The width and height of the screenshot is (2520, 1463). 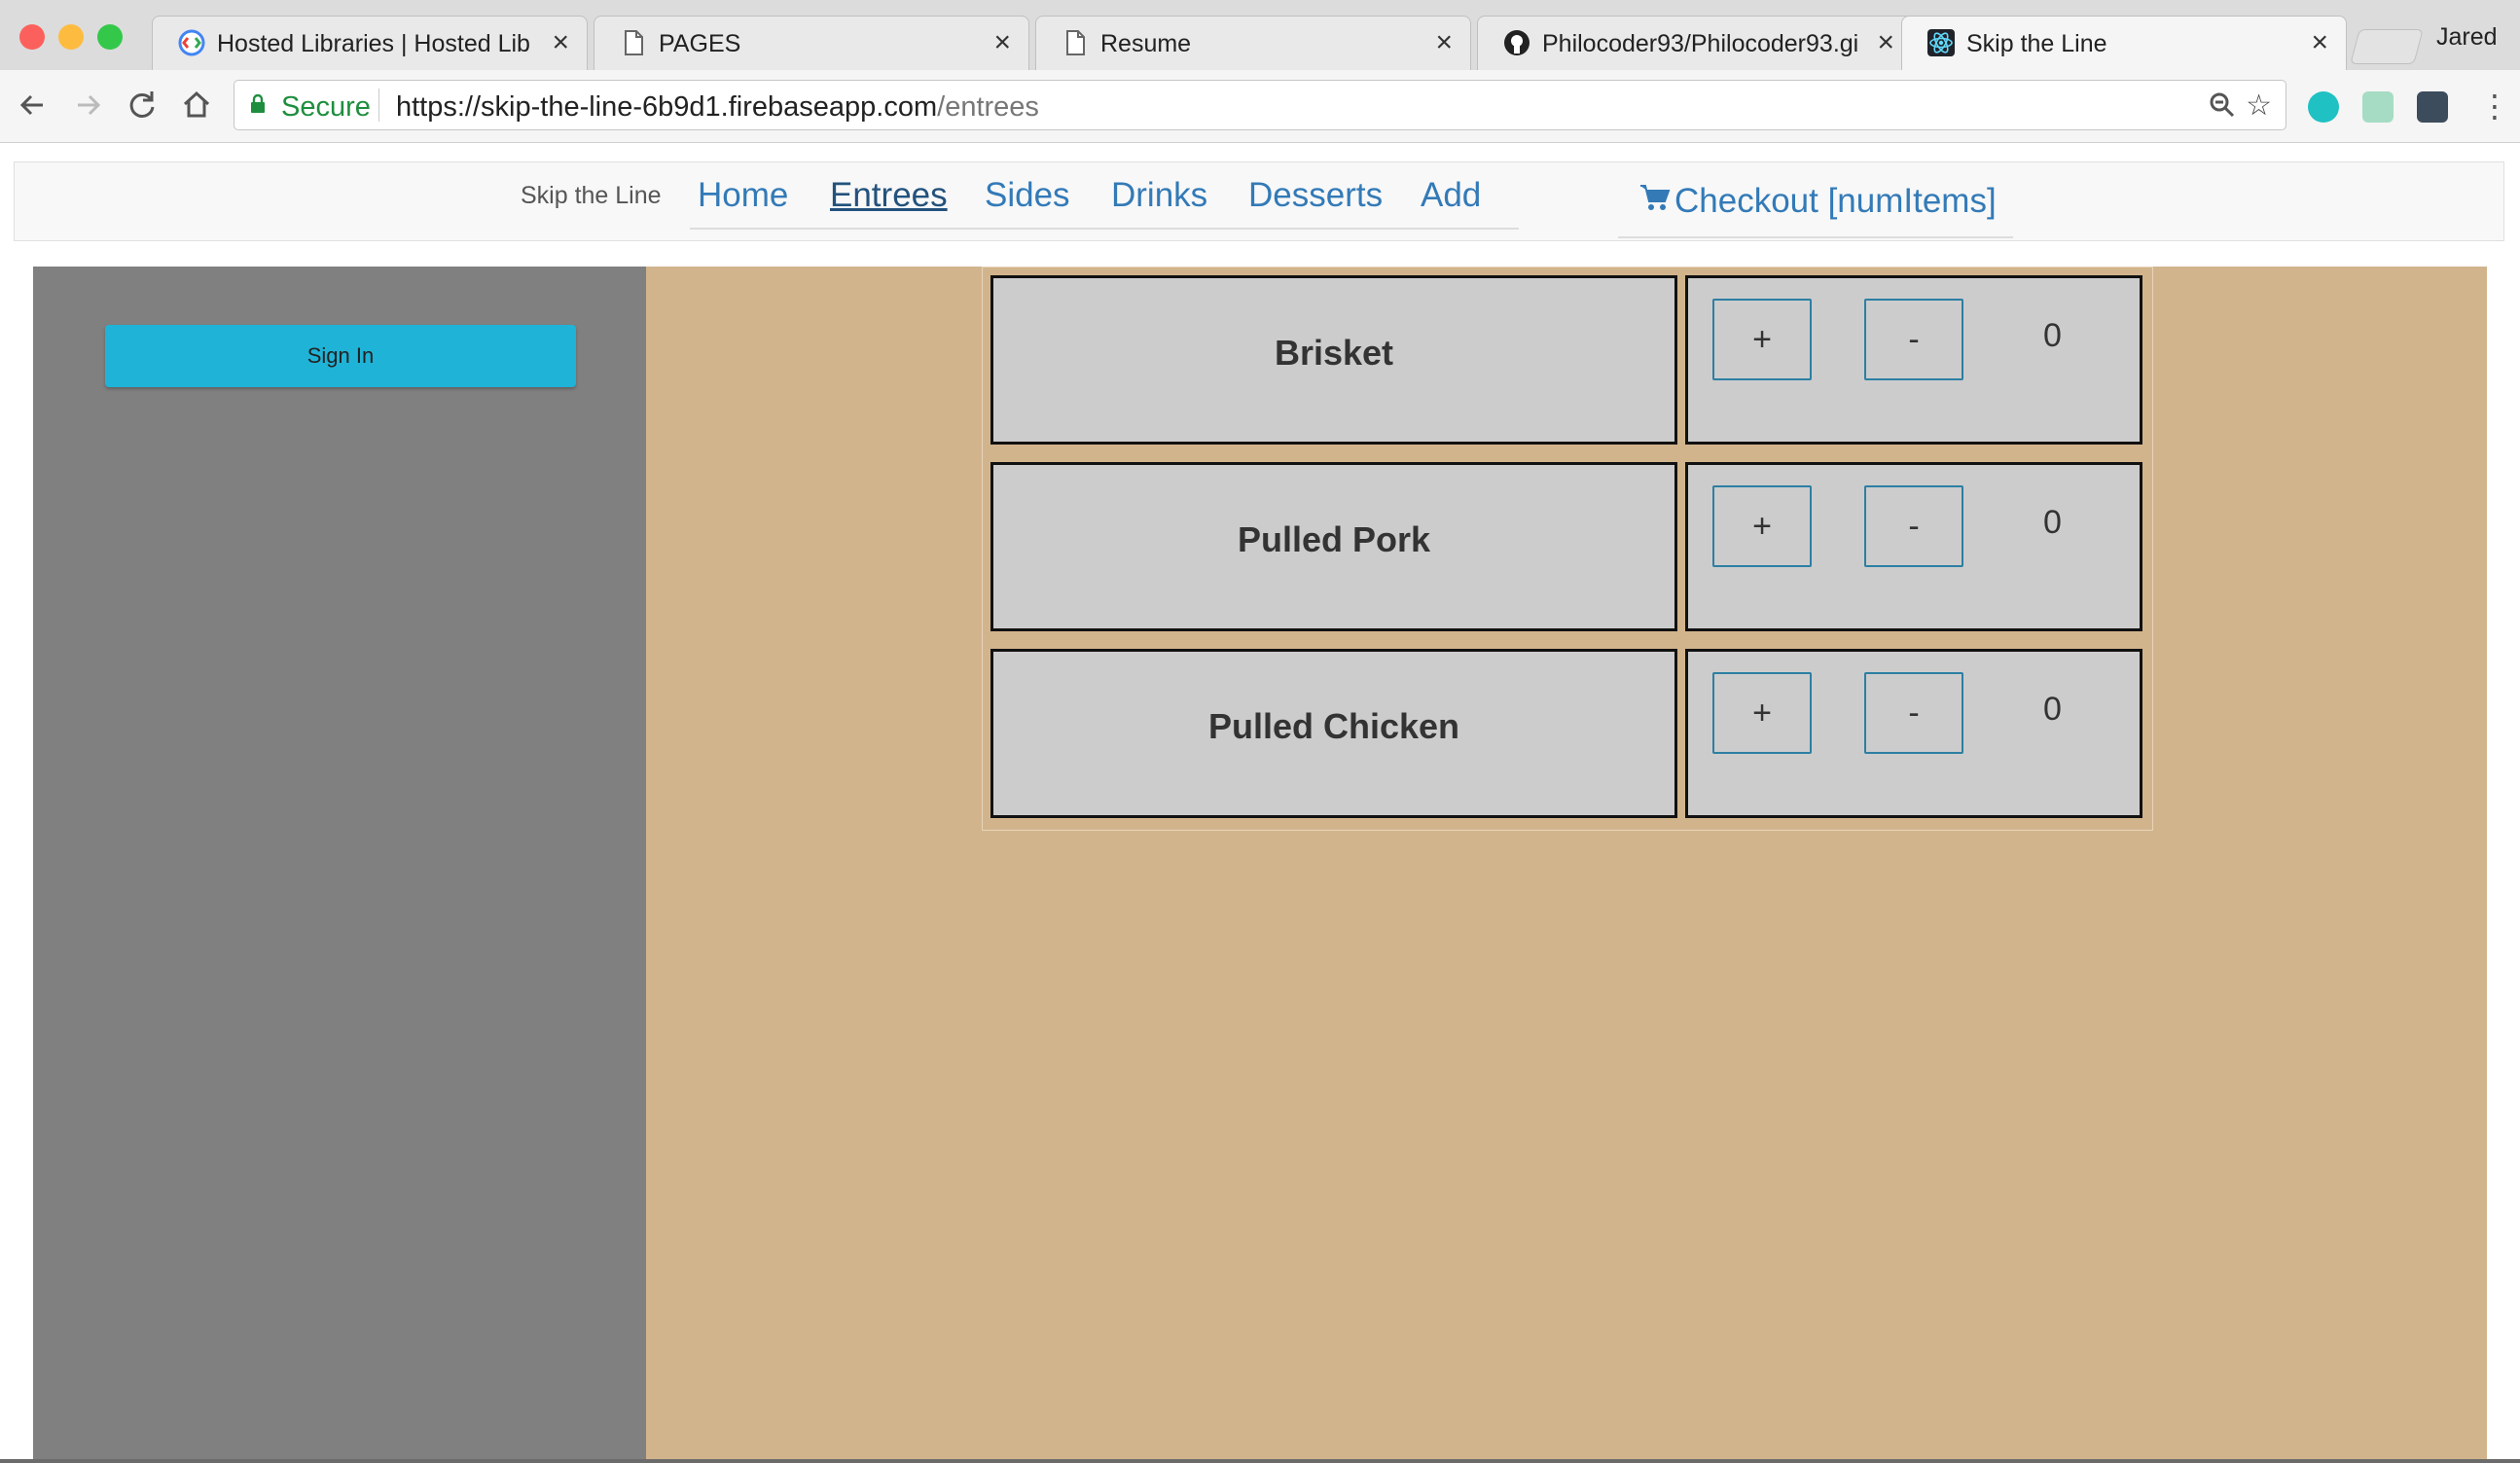 I want to click on forward-button, so click(x=87, y=105).